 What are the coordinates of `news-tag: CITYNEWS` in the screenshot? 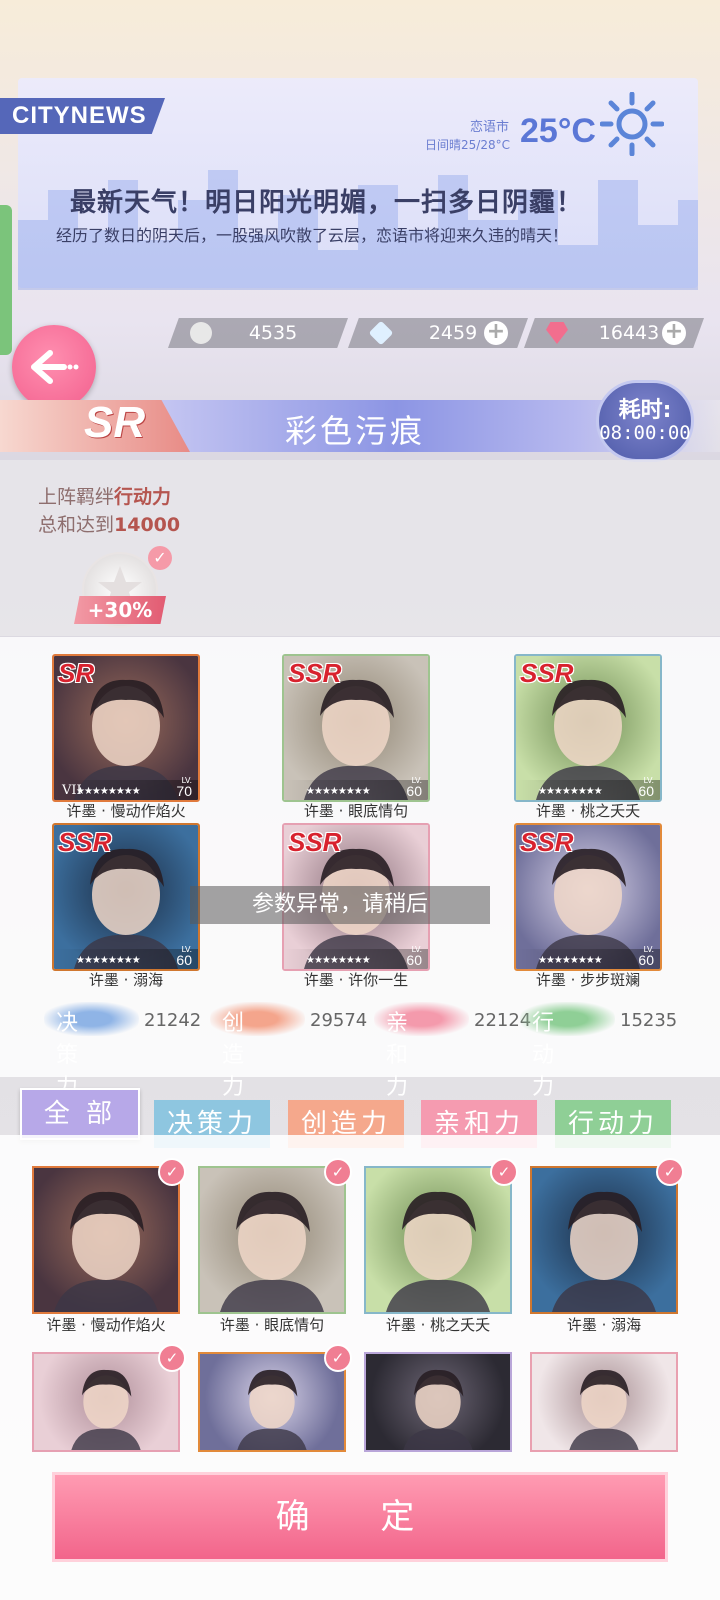 It's located at (82, 116).